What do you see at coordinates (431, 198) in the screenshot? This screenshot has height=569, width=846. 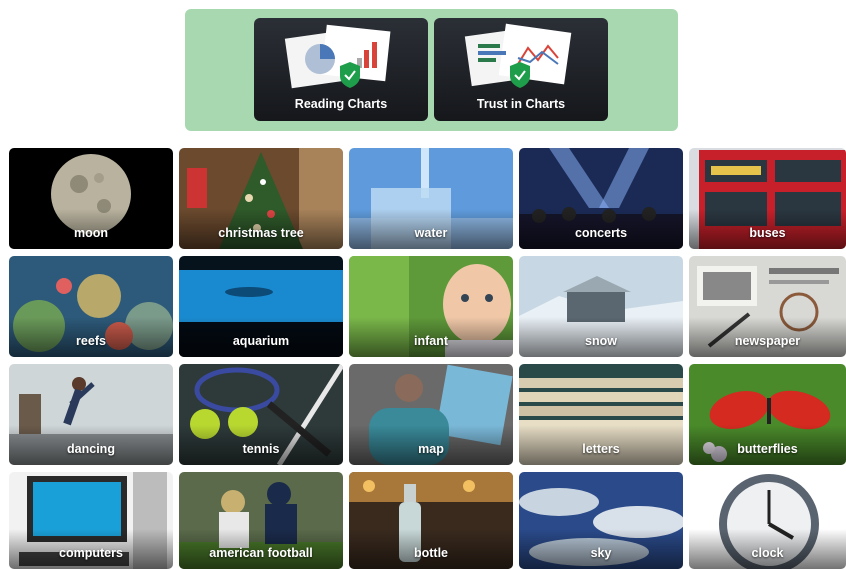 I see `topic-tile-water: water` at bounding box center [431, 198].